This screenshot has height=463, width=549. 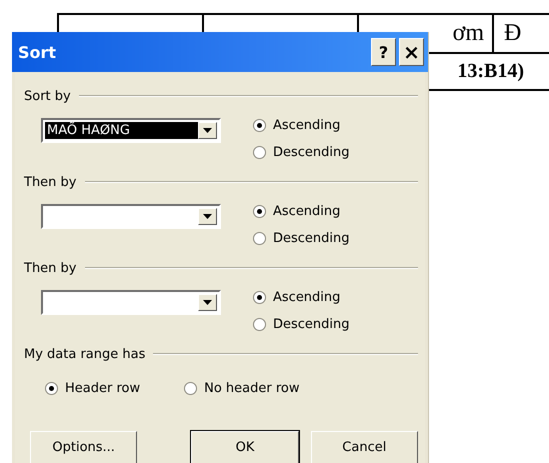 What do you see at coordinates (47, 96) in the screenshot?
I see `group-label: Sort by` at bounding box center [47, 96].